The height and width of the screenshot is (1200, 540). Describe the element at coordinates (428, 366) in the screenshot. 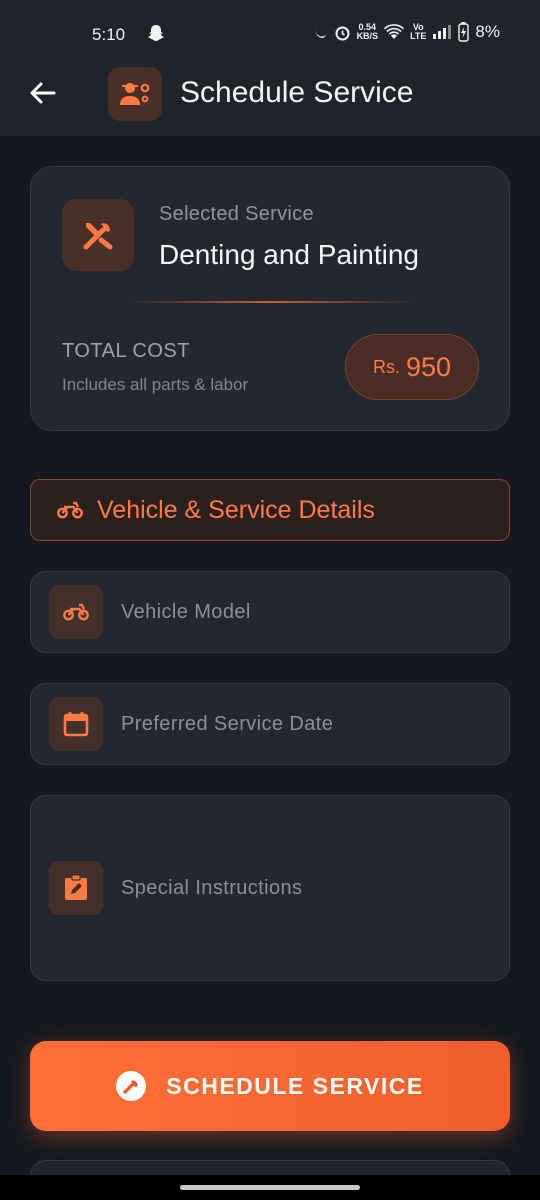

I see `price-value: 950` at that location.